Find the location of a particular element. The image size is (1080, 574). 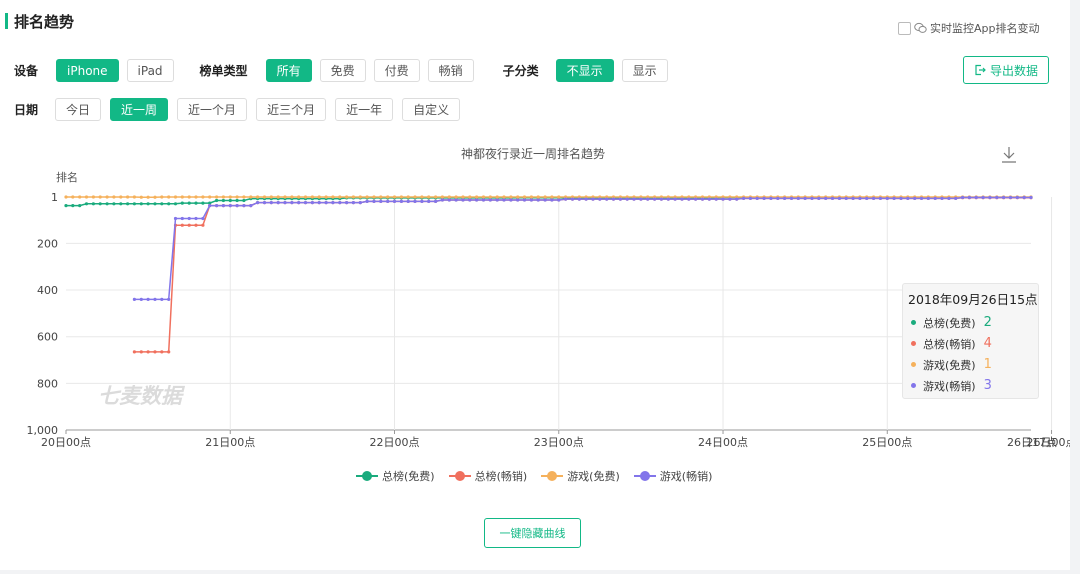

monitor-toggle: 实时监控App排名变动 is located at coordinates (969, 28).